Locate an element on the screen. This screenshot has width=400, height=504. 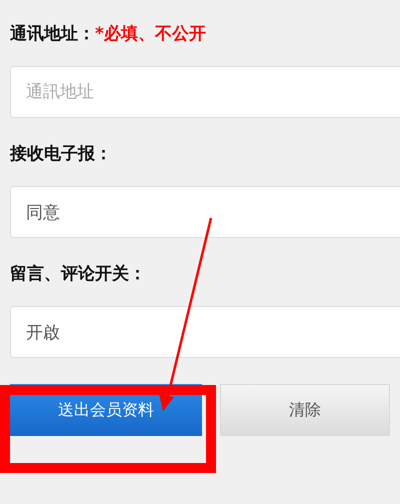
field-label: 通讯地址： is located at coordinates (52, 34).